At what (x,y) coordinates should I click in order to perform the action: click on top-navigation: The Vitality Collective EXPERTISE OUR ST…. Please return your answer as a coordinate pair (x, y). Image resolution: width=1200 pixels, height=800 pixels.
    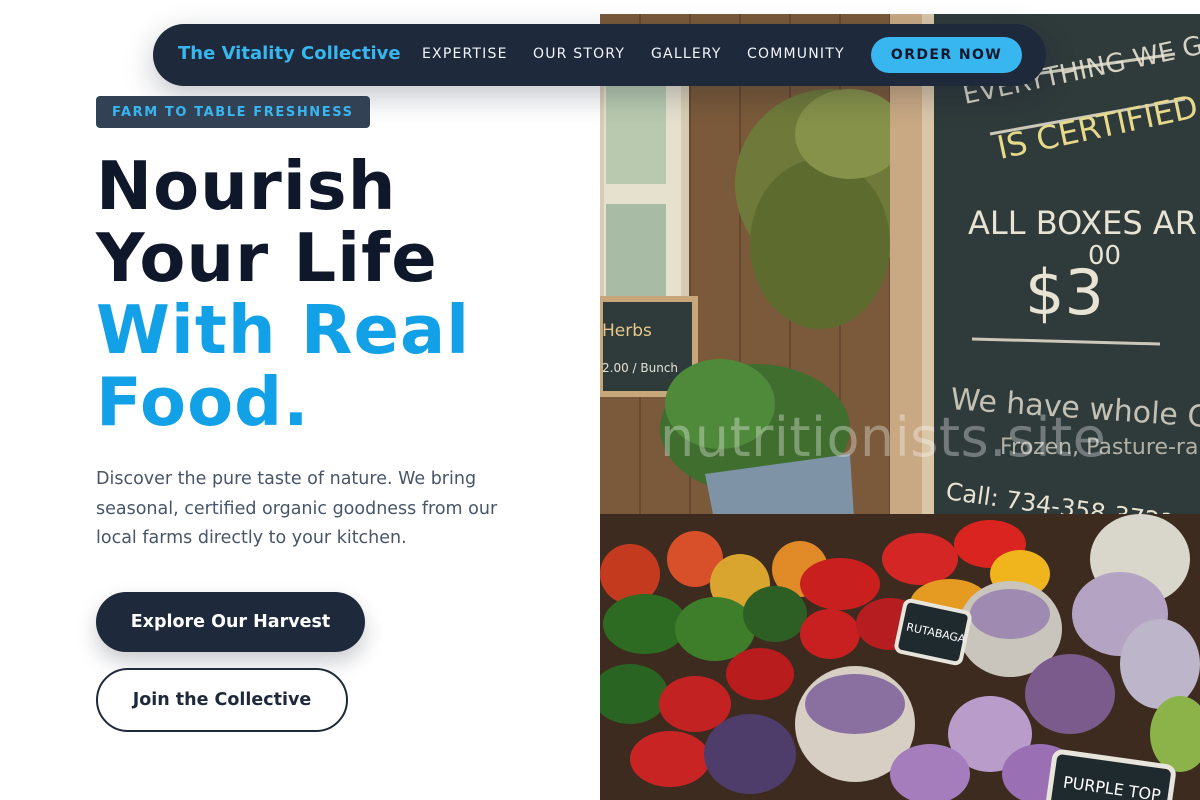
    Looking at the image, I should click on (599, 55).